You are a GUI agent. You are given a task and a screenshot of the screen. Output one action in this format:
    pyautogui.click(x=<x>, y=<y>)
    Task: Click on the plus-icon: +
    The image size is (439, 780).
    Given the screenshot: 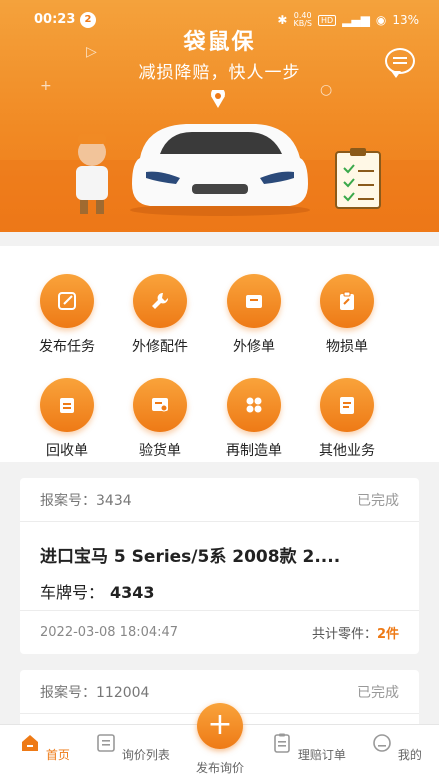 What is the action you would take?
    pyautogui.click(x=220, y=724)
    